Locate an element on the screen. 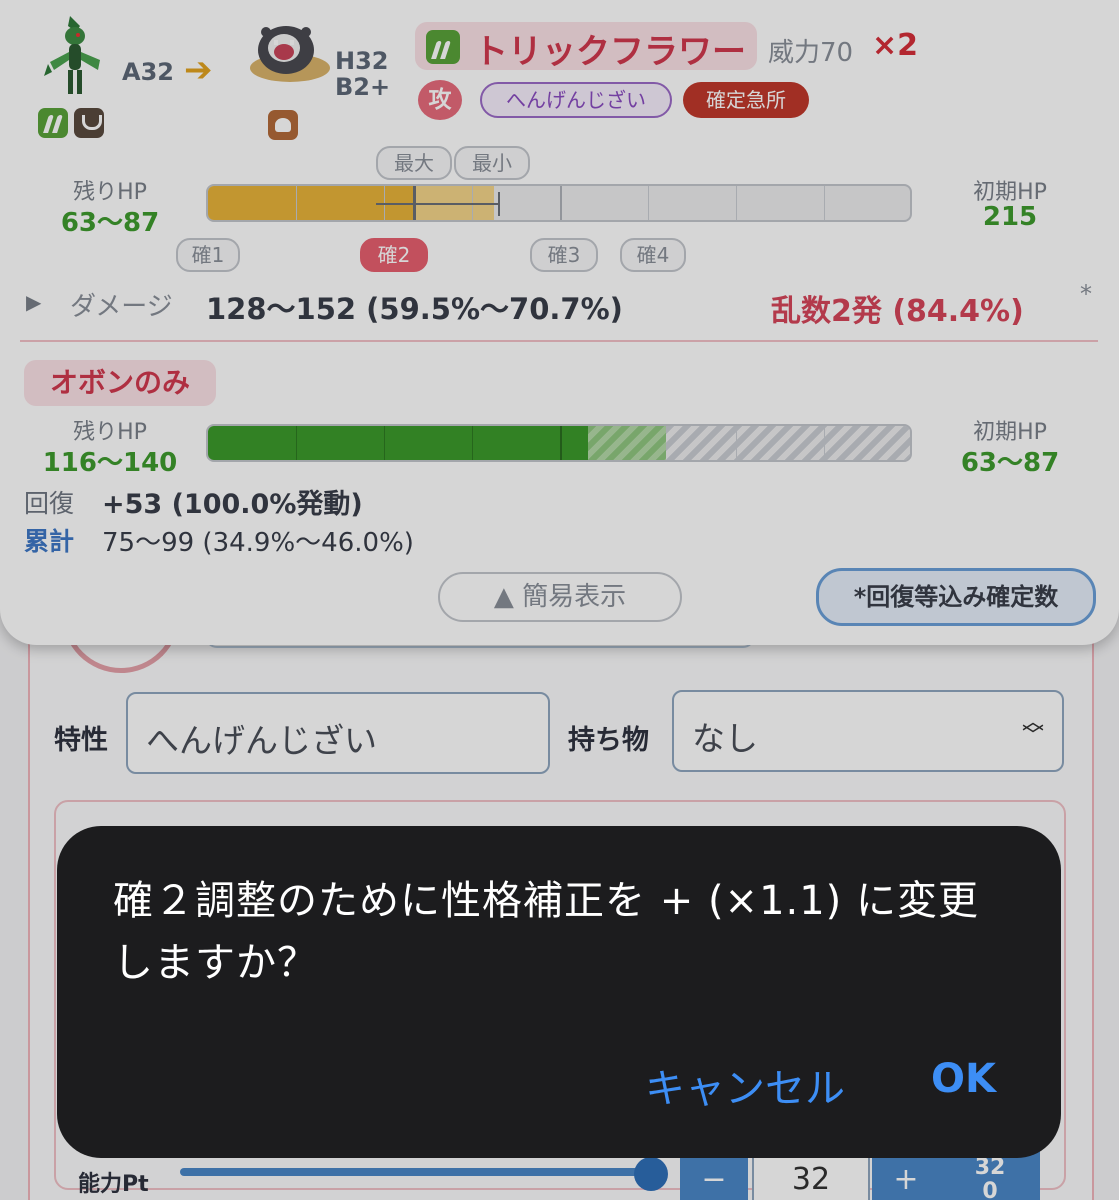 The image size is (1119, 1200). dialog-message: 確２調整のために性格補正を + (×1.1) に変更しますか？ is located at coordinates (546, 932).